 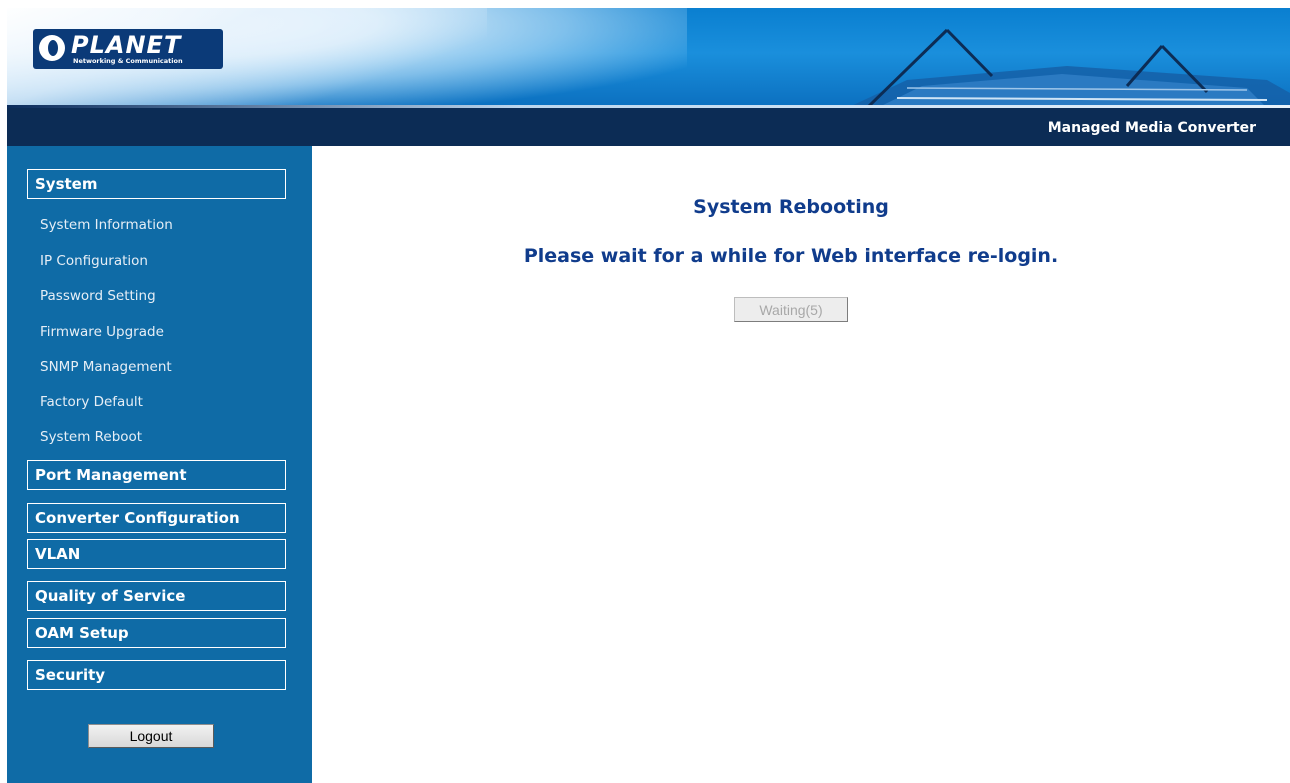 What do you see at coordinates (151, 736) in the screenshot?
I see `logout-button: Logout` at bounding box center [151, 736].